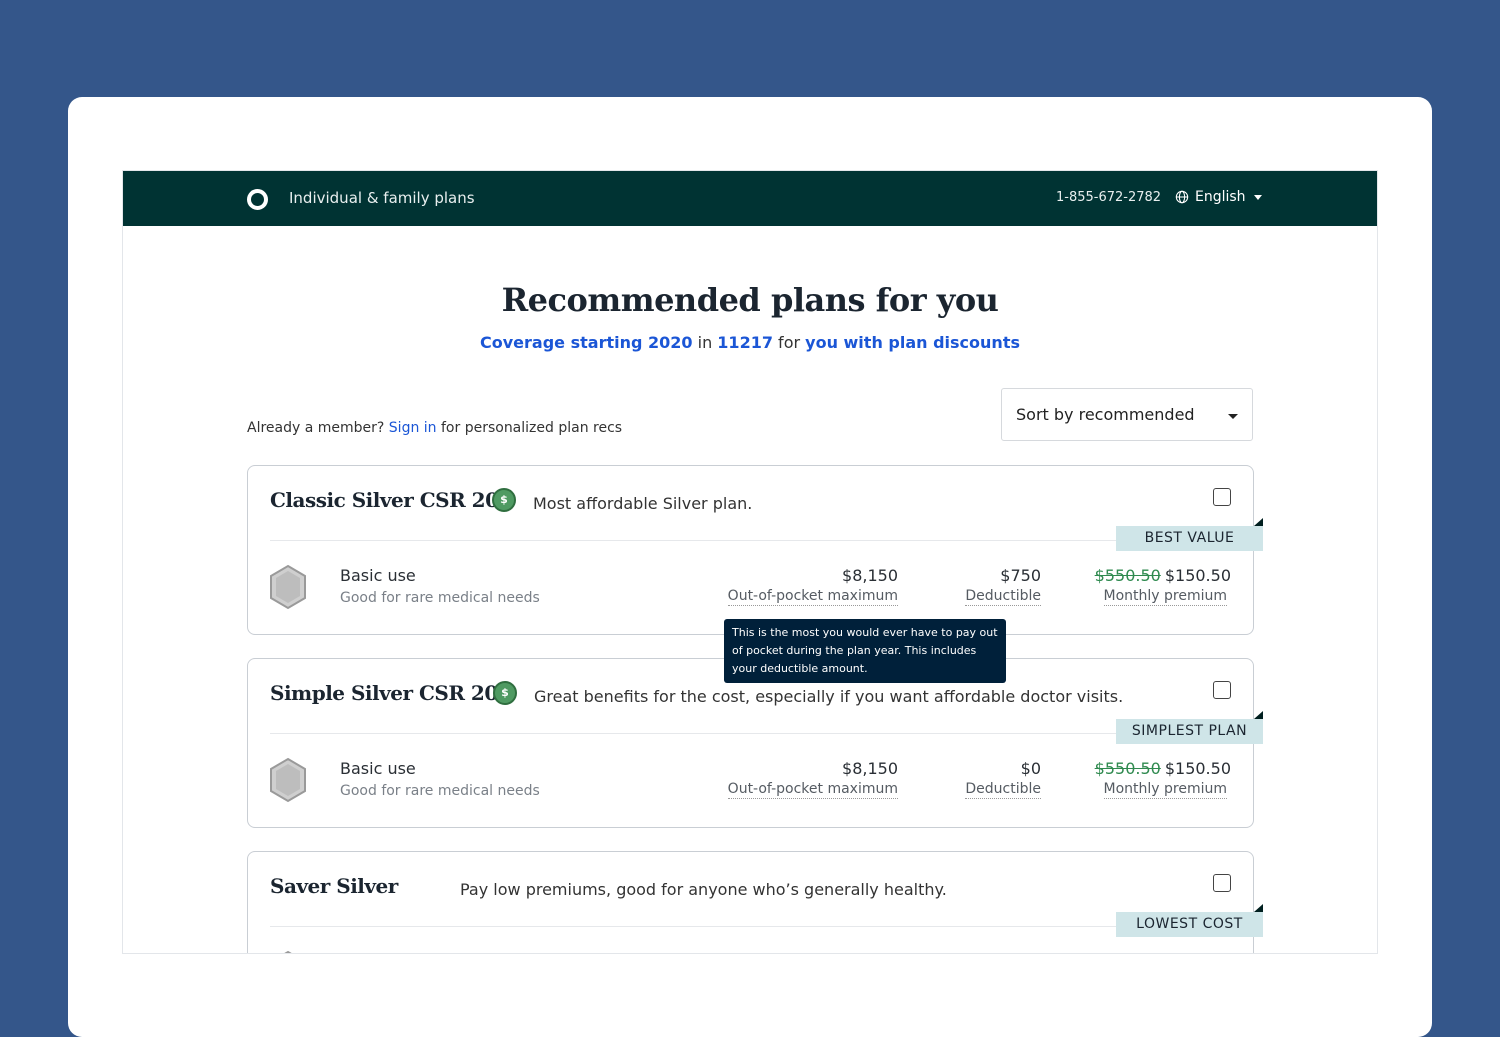  What do you see at coordinates (257, 199) in the screenshot?
I see `logo-icon` at bounding box center [257, 199].